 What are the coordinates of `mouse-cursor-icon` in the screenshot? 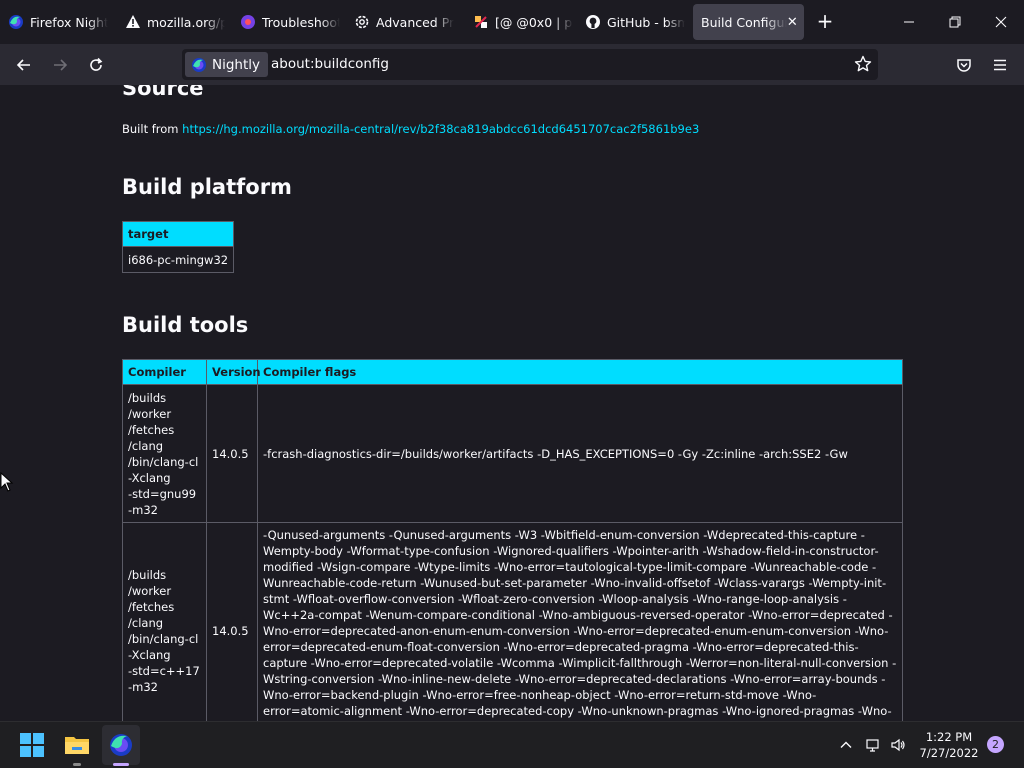 It's located at (7, 482).